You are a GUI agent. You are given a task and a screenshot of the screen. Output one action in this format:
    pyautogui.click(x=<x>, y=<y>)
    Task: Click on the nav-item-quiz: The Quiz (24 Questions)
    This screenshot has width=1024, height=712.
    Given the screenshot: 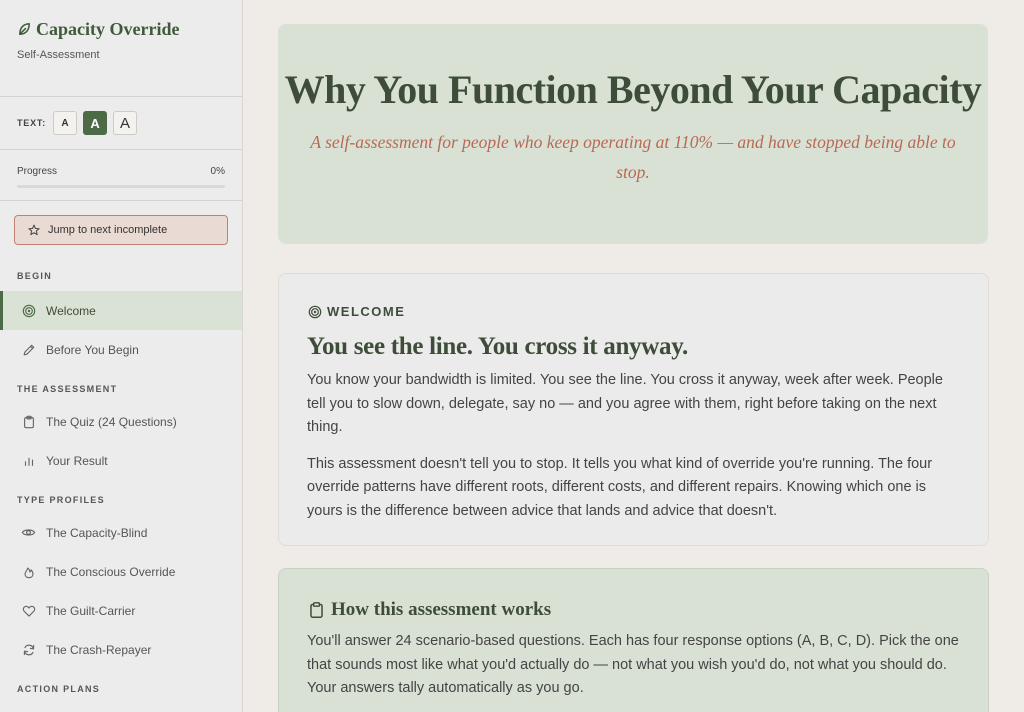 What is the action you would take?
    pyautogui.click(x=121, y=421)
    